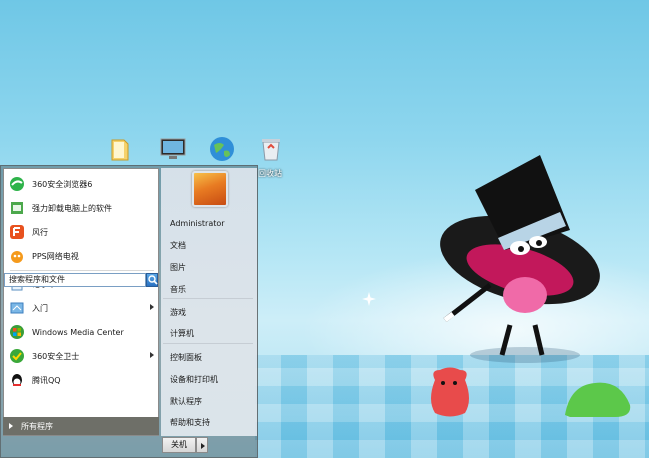 The height and width of the screenshot is (458, 649). I want to click on user-avatar, so click(210, 189).